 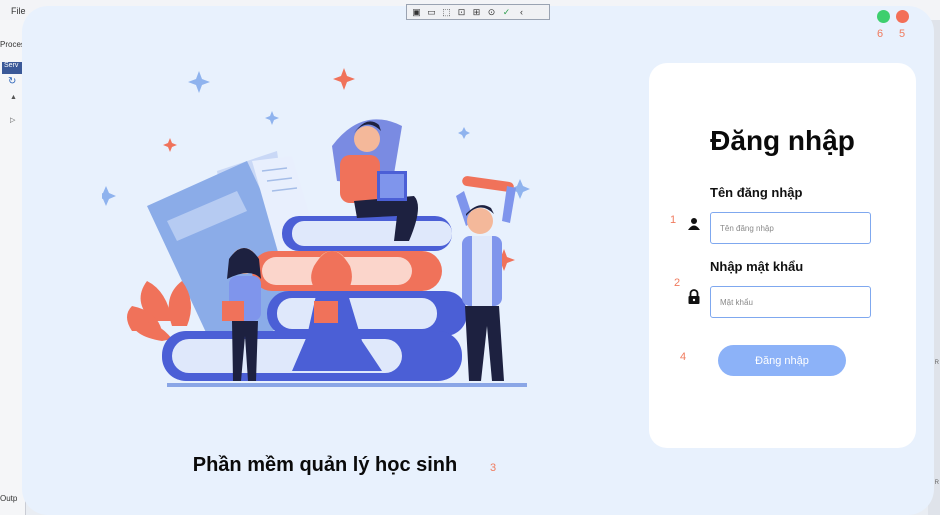 What do you see at coordinates (18, 11) in the screenshot?
I see `menu-file: File` at bounding box center [18, 11].